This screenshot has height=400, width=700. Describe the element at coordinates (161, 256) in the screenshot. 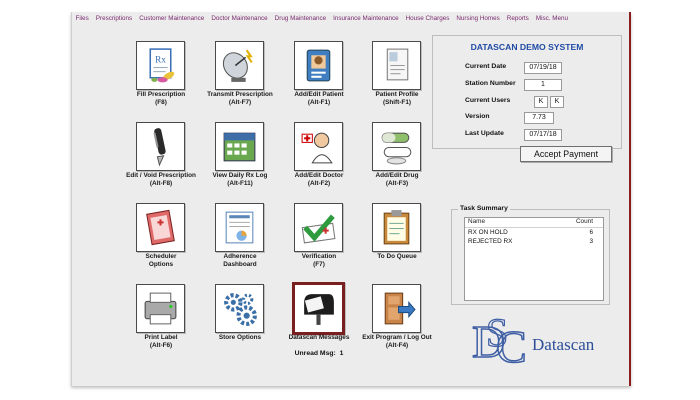

I see `tile-label: Scheduler` at that location.